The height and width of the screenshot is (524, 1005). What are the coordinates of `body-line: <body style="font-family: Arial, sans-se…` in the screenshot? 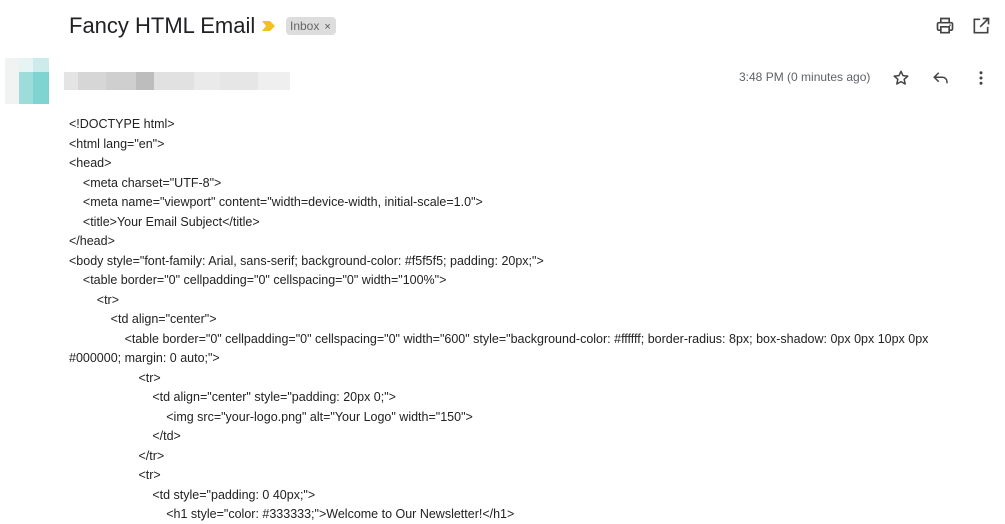 It's located at (306, 260).